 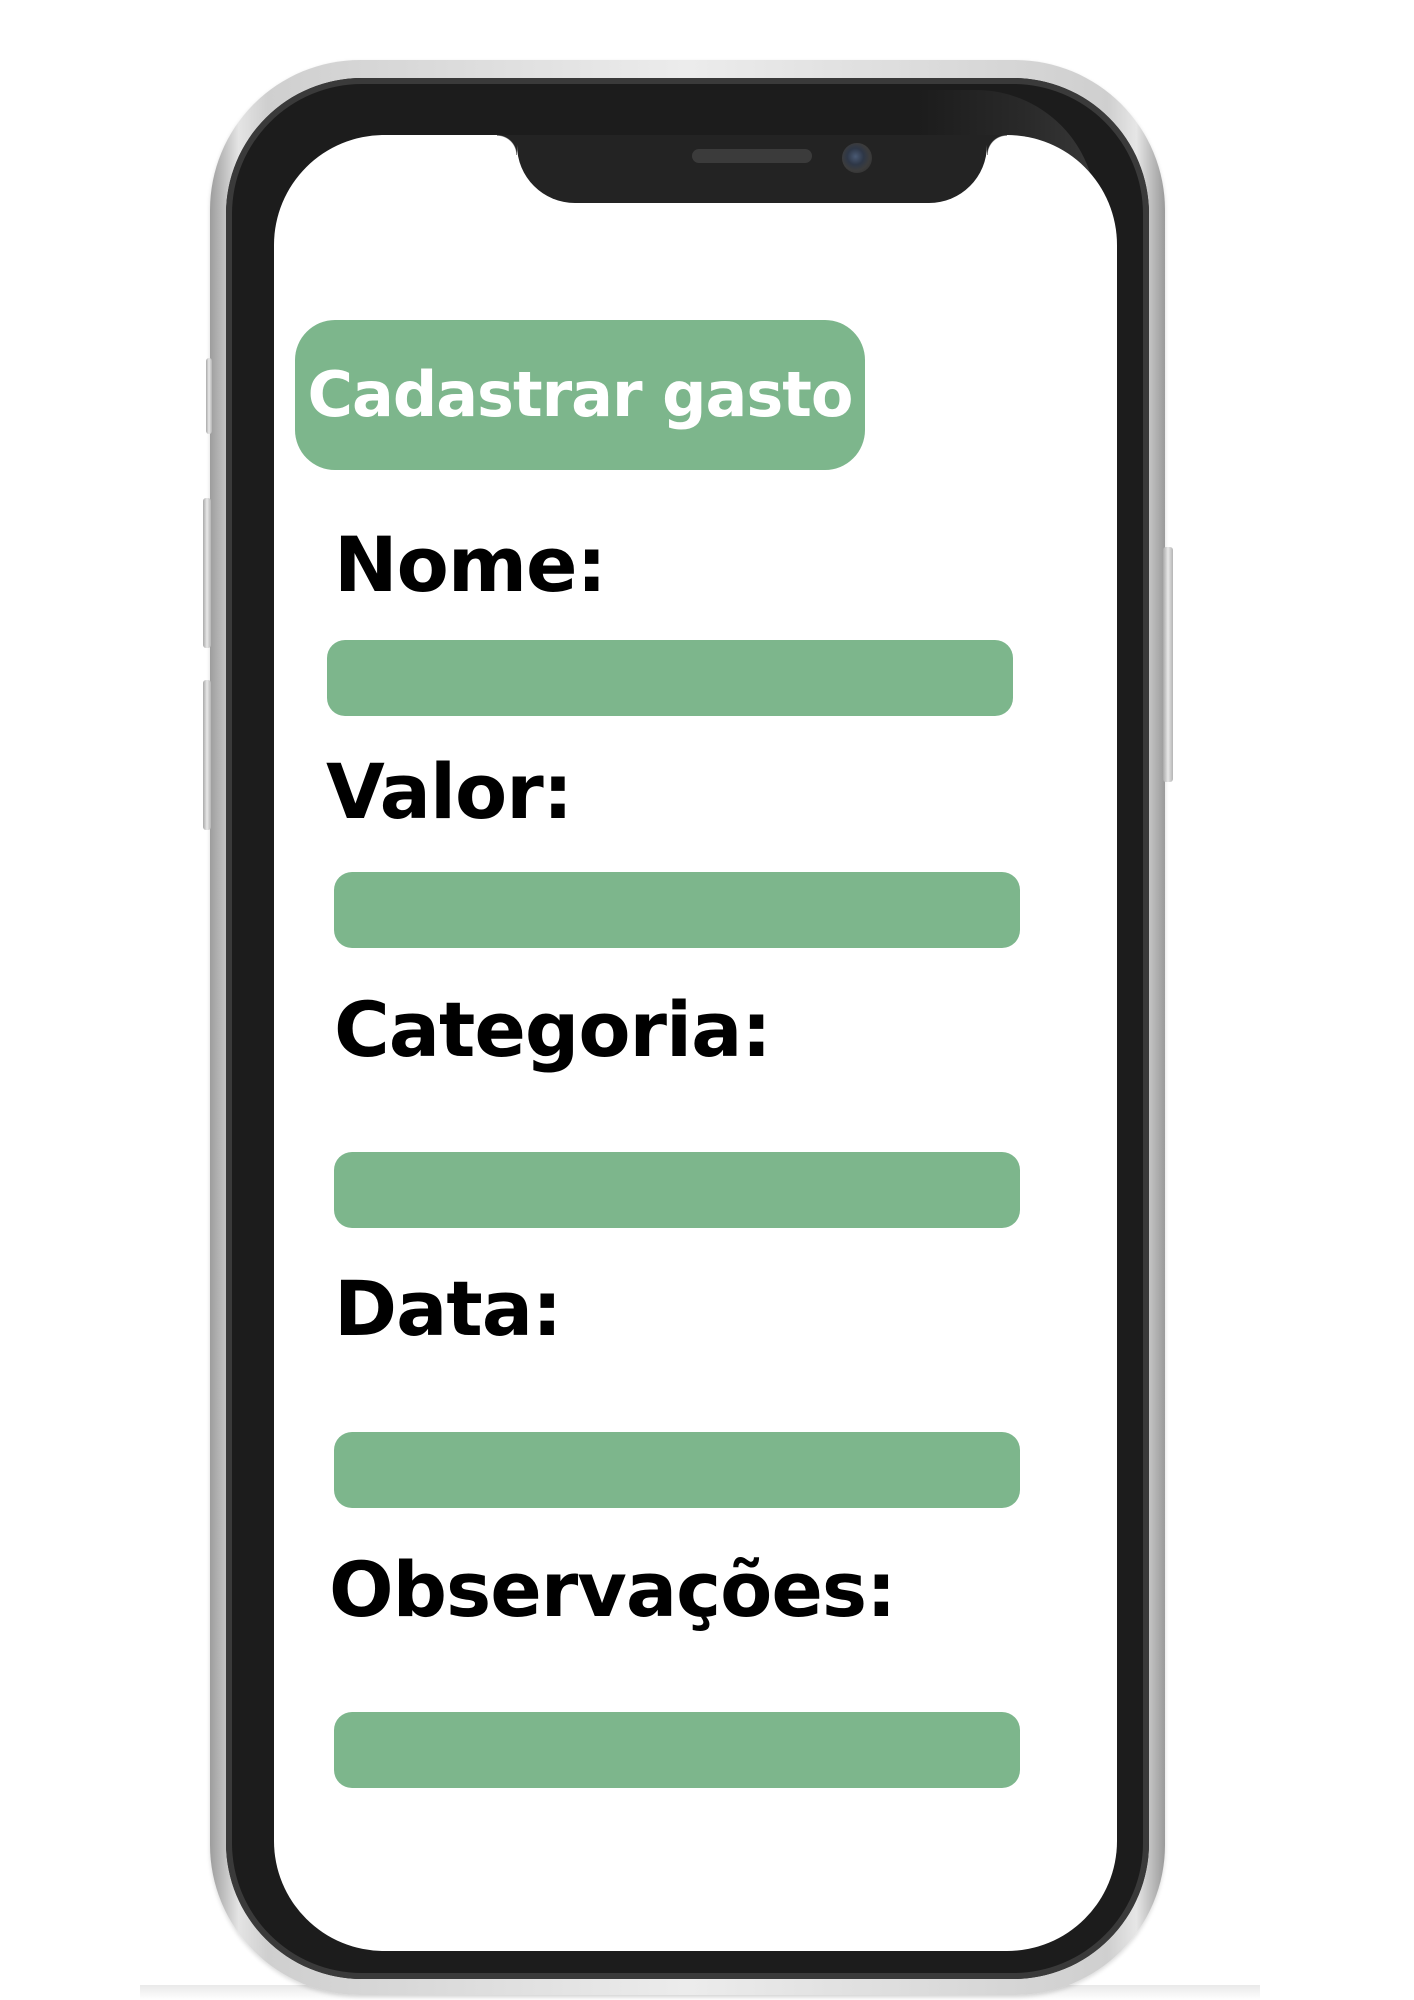 What do you see at coordinates (207, 755) in the screenshot?
I see `volume-down-button` at bounding box center [207, 755].